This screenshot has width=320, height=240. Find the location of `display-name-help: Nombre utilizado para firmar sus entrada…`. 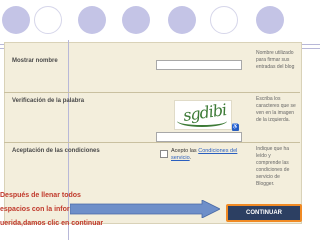

display-name-help: Nombre utilizado para firmar sus entrada… is located at coordinates (275, 60).